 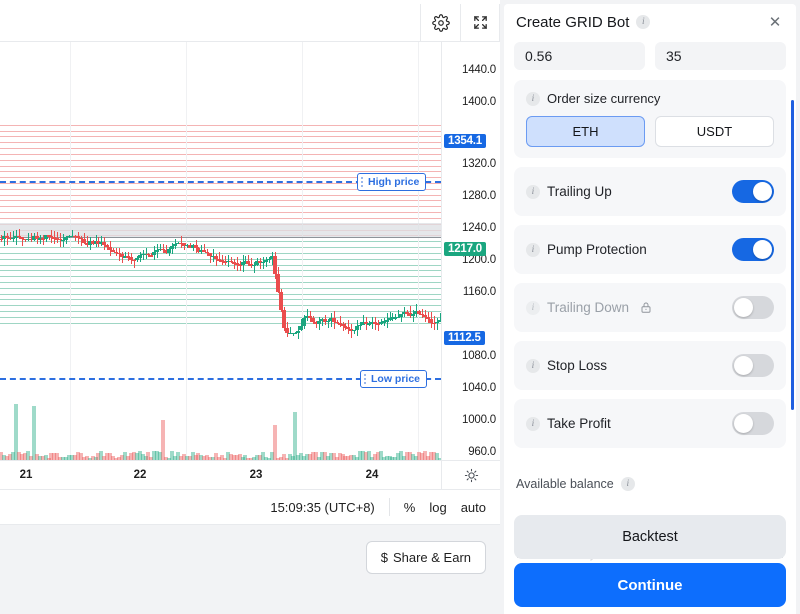 What do you see at coordinates (479, 228) in the screenshot?
I see `price-tick: 1240.0` at bounding box center [479, 228].